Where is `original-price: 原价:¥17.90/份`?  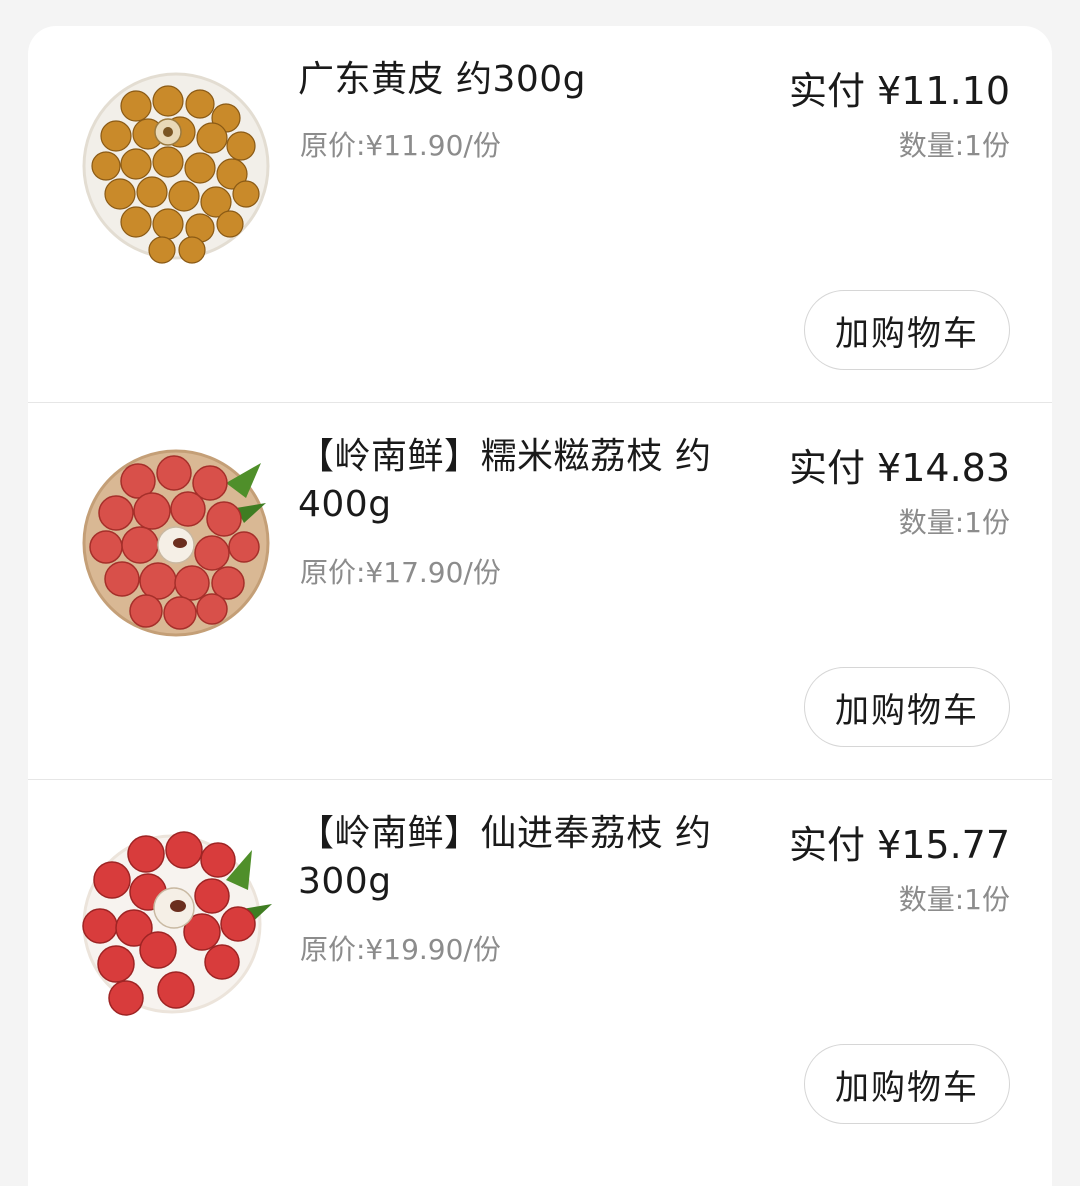
original-price: 原价:¥17.90/份 is located at coordinates (400, 572).